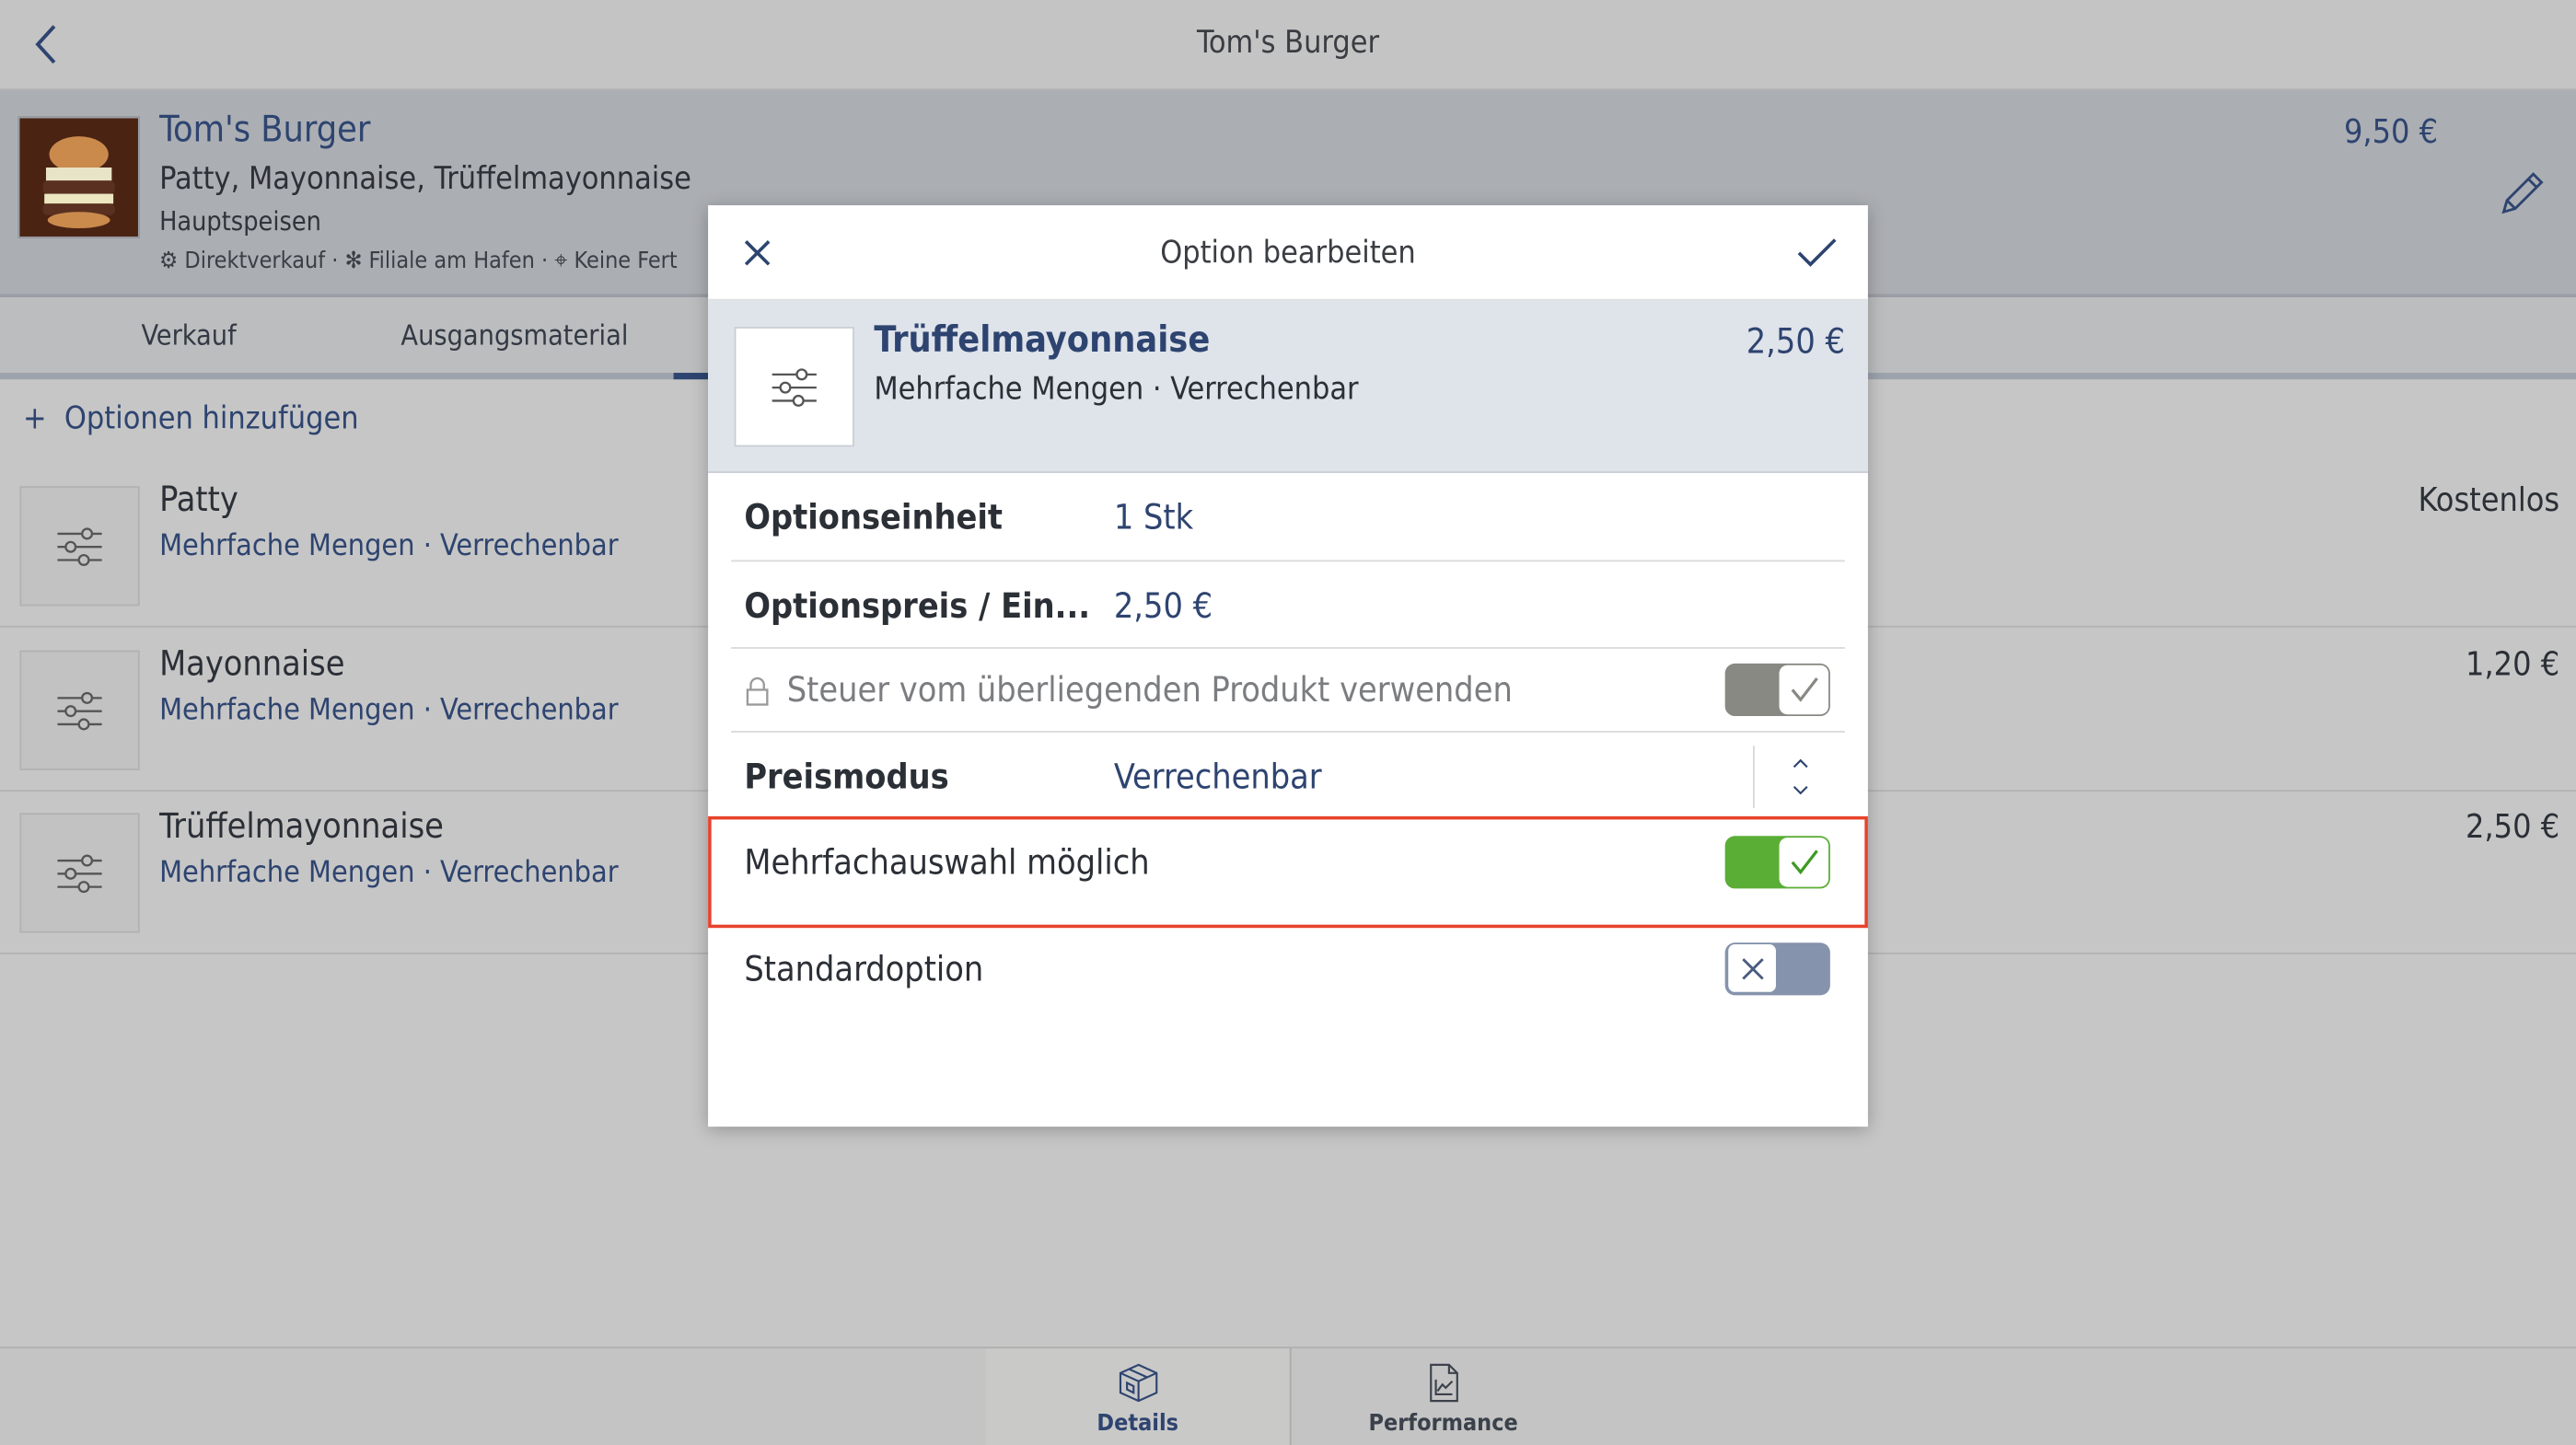  I want to click on option-name: Trüffelmayonnaise, so click(301, 826).